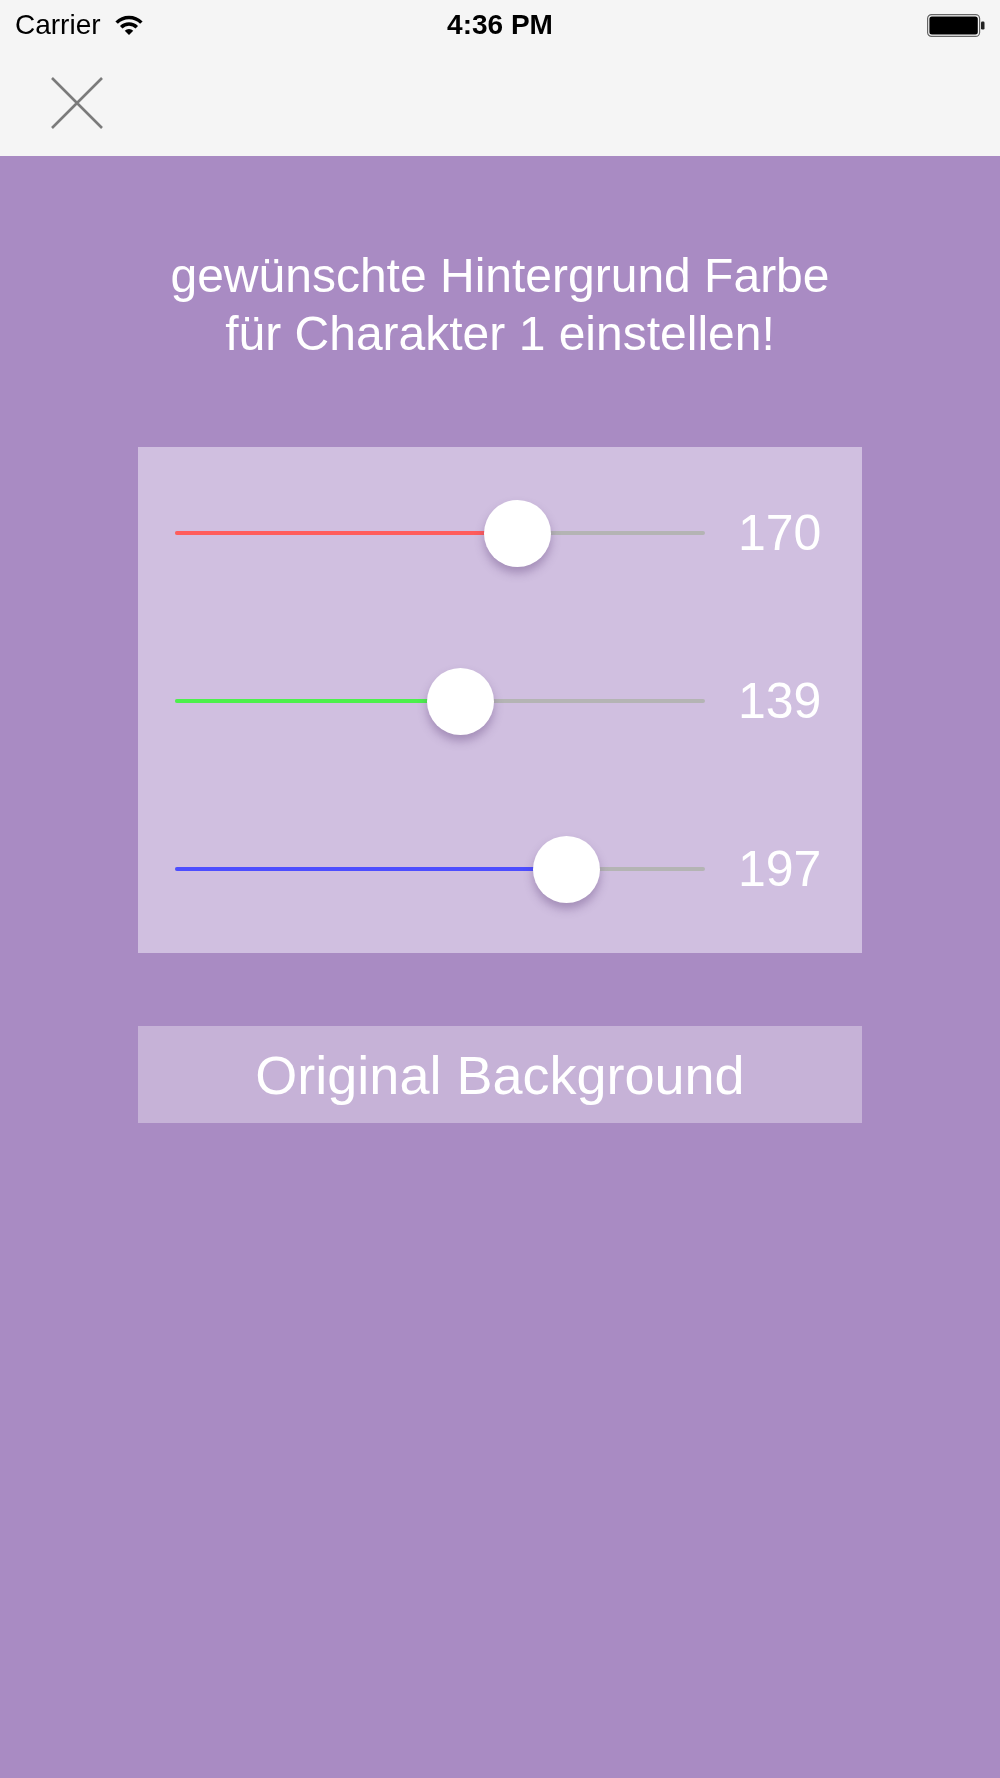 The height and width of the screenshot is (1778, 1000). Describe the element at coordinates (780, 533) in the screenshot. I see `value-label: 170` at that location.